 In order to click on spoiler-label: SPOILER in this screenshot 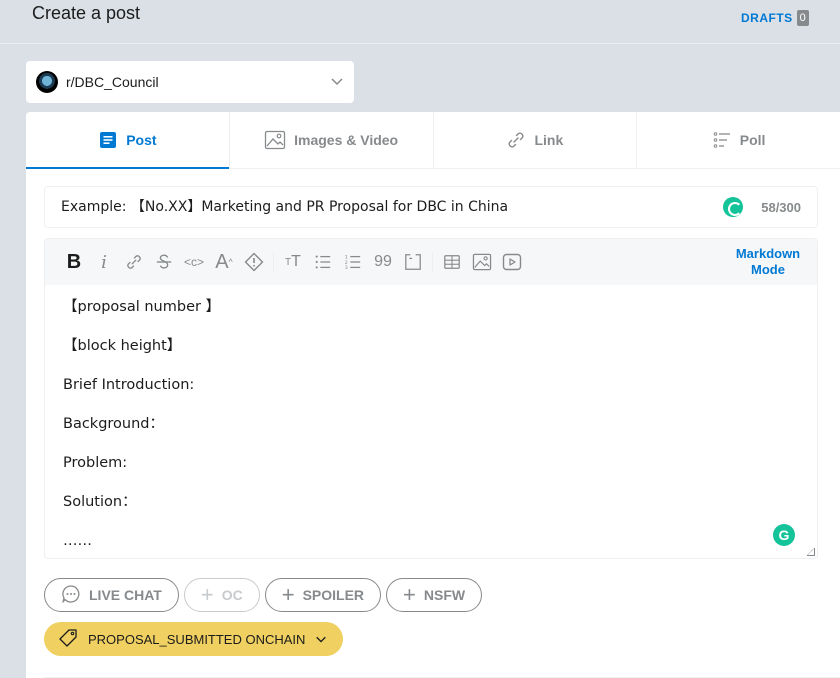, I will do `click(333, 595)`.